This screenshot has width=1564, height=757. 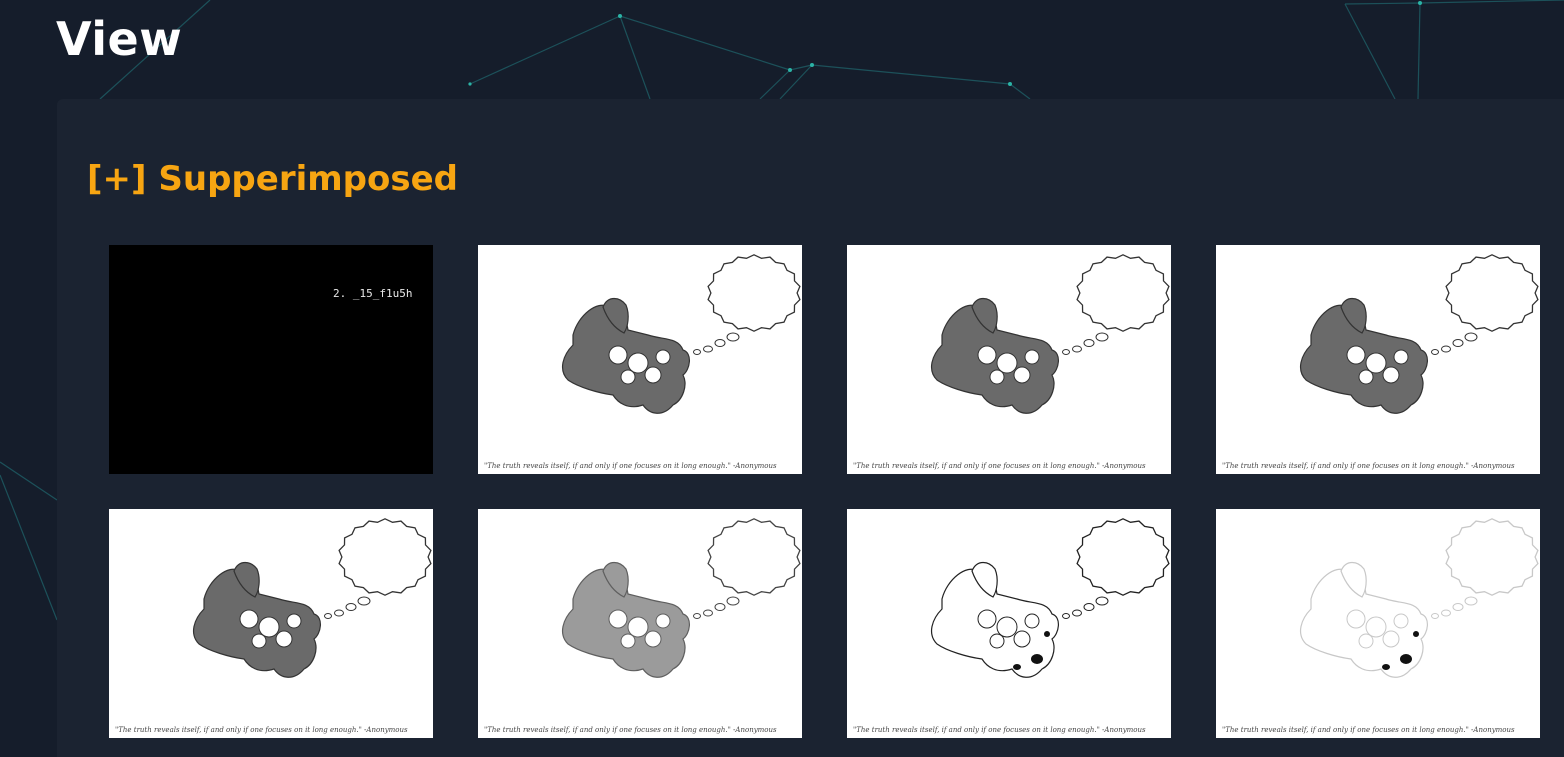 What do you see at coordinates (119, 39) in the screenshot?
I see `page-title: View` at bounding box center [119, 39].